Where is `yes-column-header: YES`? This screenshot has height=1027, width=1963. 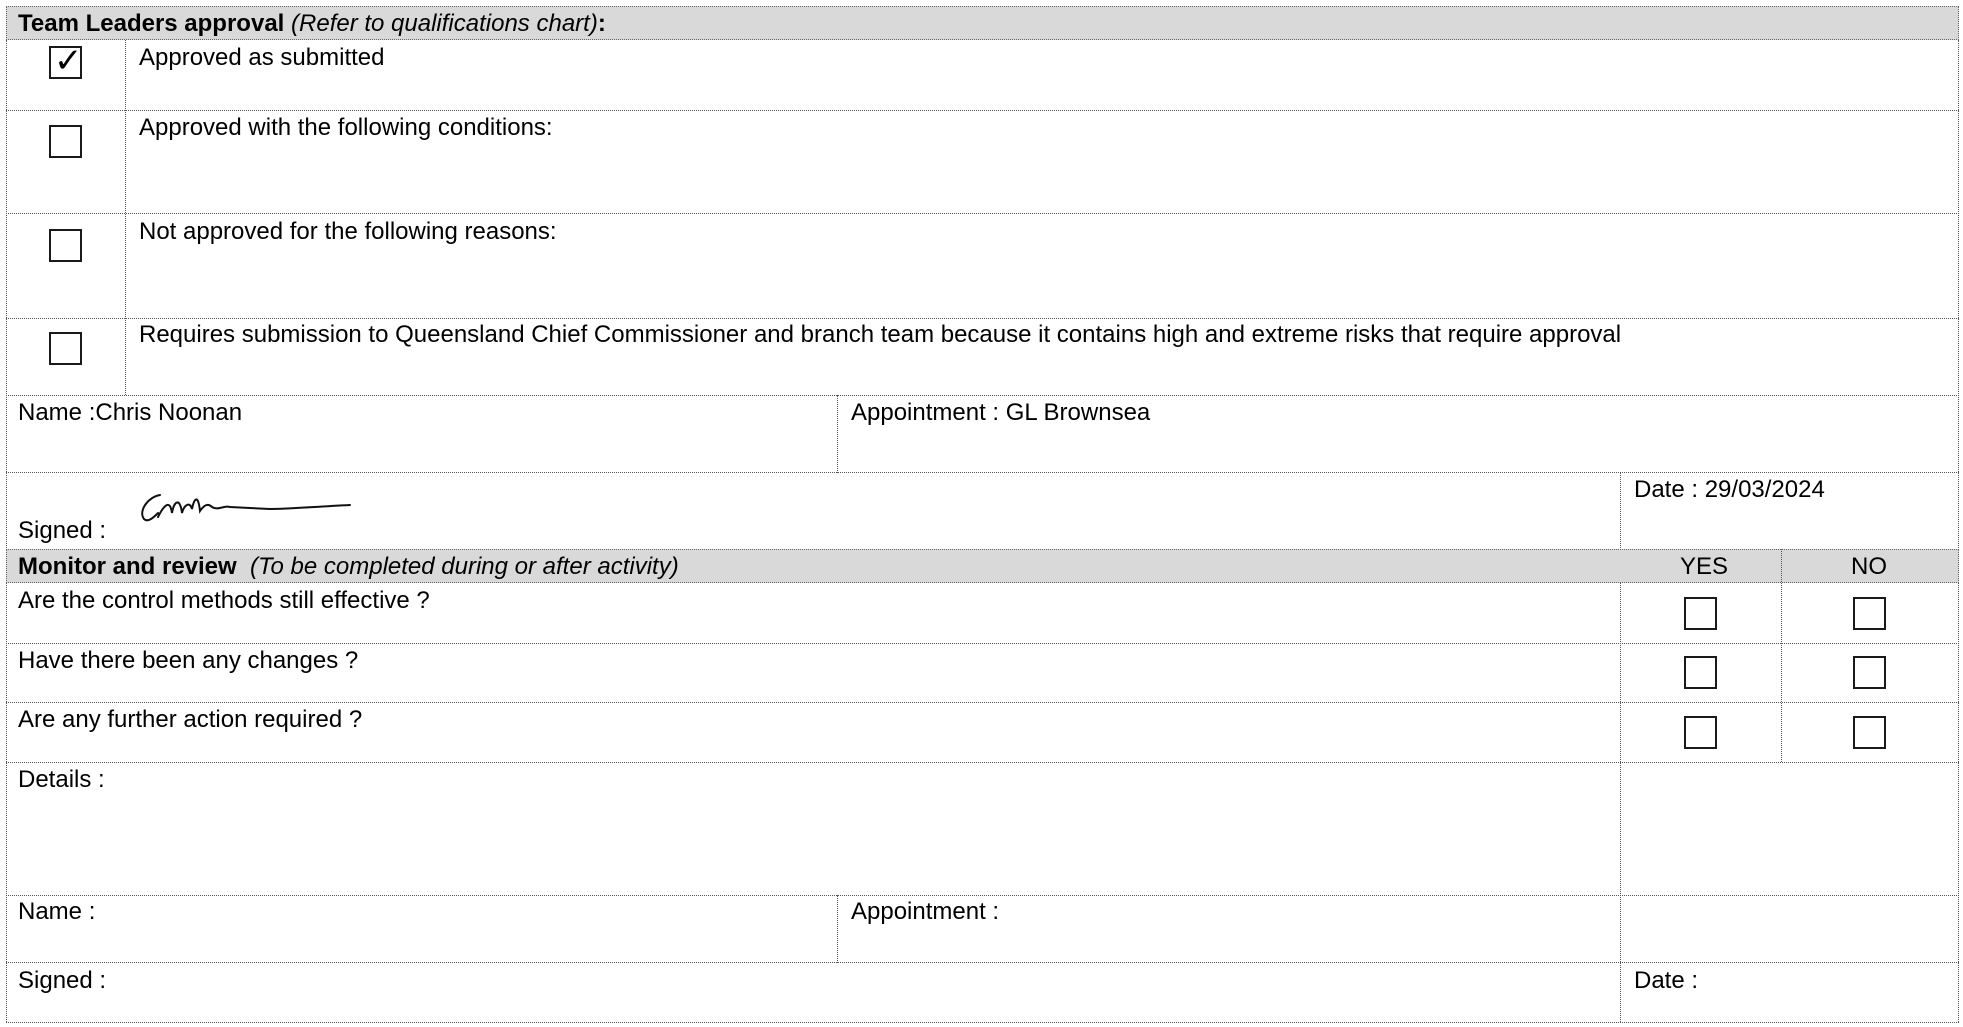 yes-column-header: YES is located at coordinates (1704, 566).